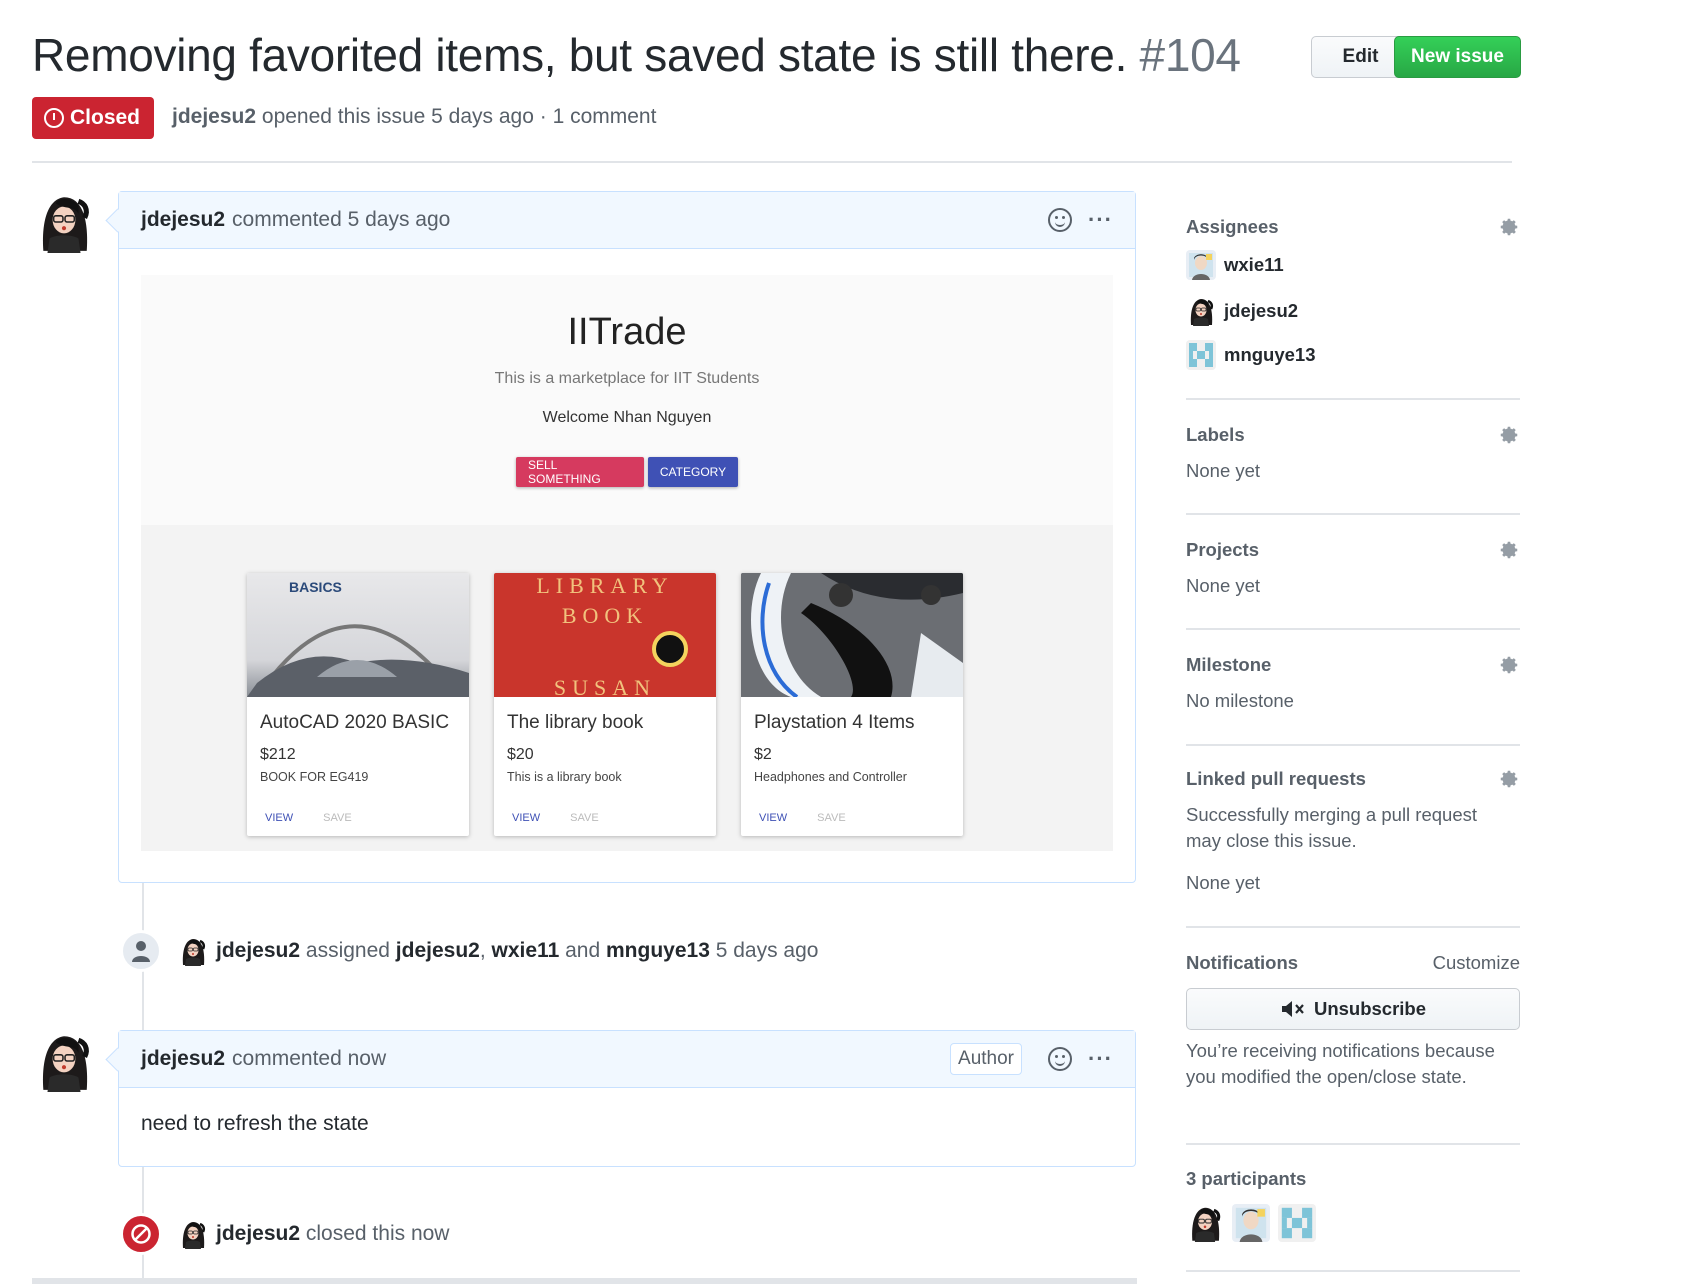  Describe the element at coordinates (1353, 265) in the screenshot. I see `assignee-item: wxie11` at that location.